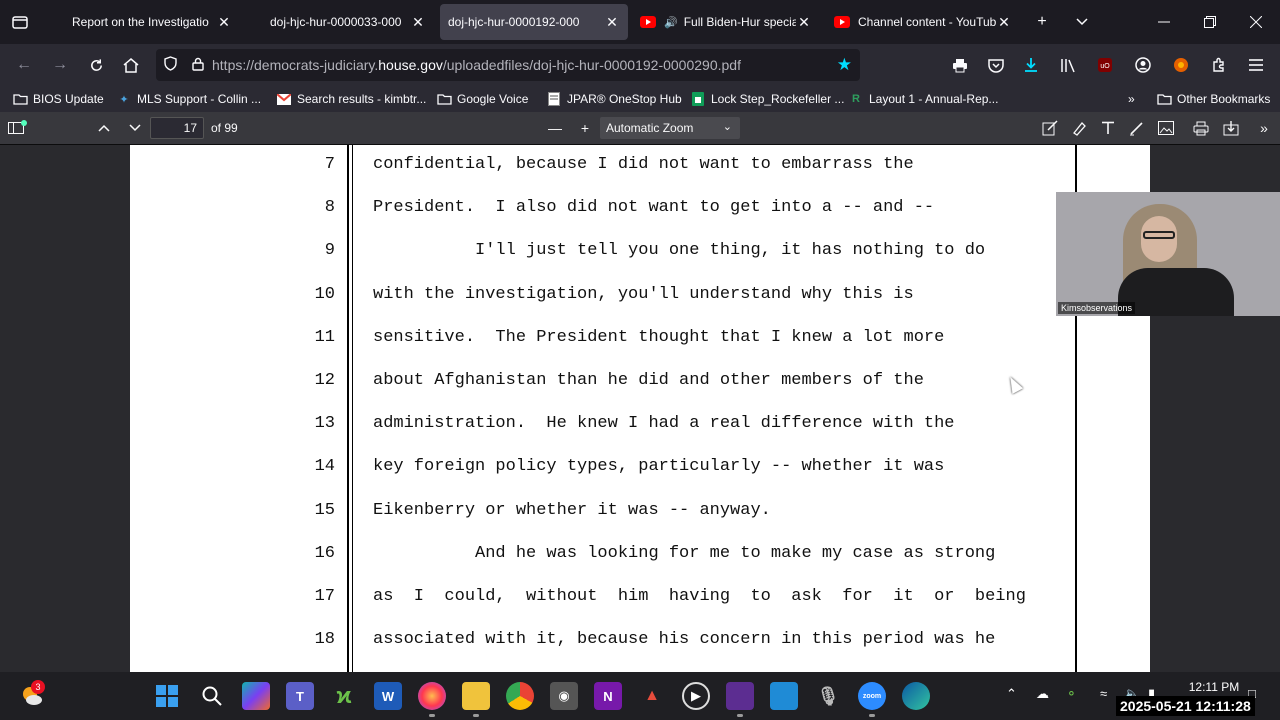 The height and width of the screenshot is (720, 1280). What do you see at coordinates (520, 696) in the screenshot?
I see `chrome-icon` at bounding box center [520, 696].